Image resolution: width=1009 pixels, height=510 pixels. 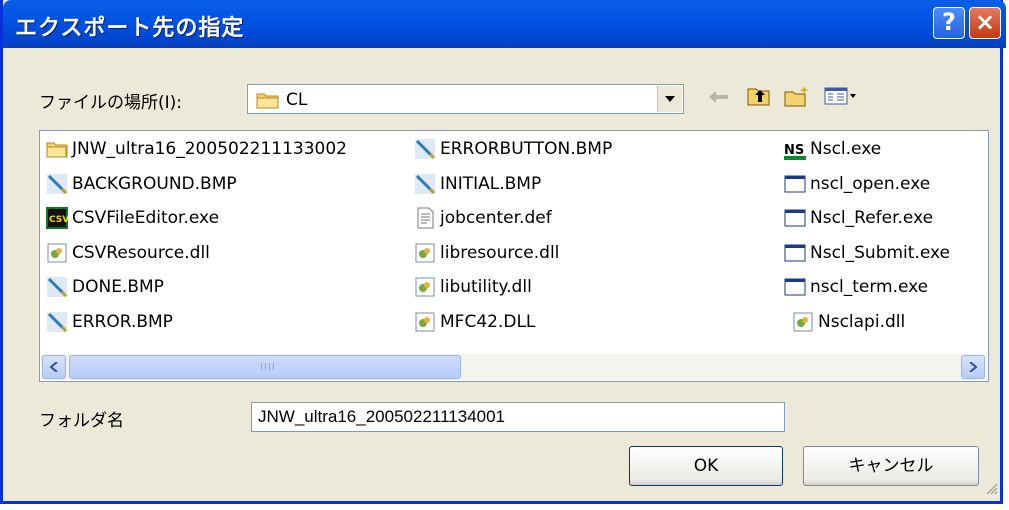 I want to click on file-list-item: nscl_term.exe, so click(x=856, y=287).